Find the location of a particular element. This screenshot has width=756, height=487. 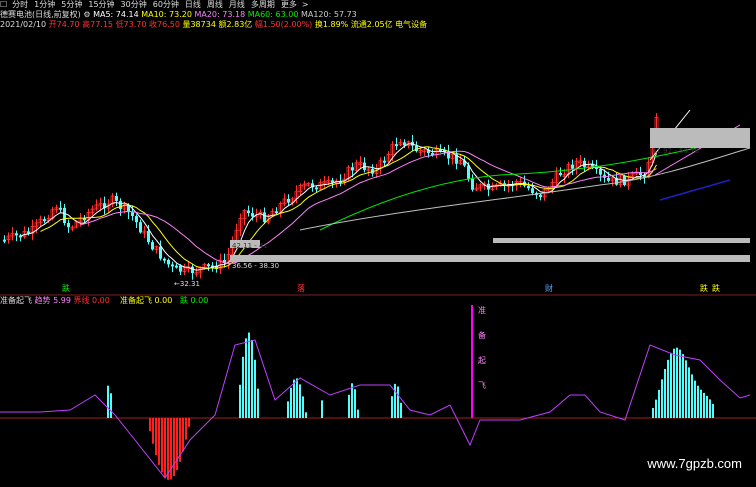

trend-value: 5.99 is located at coordinates (62, 300).